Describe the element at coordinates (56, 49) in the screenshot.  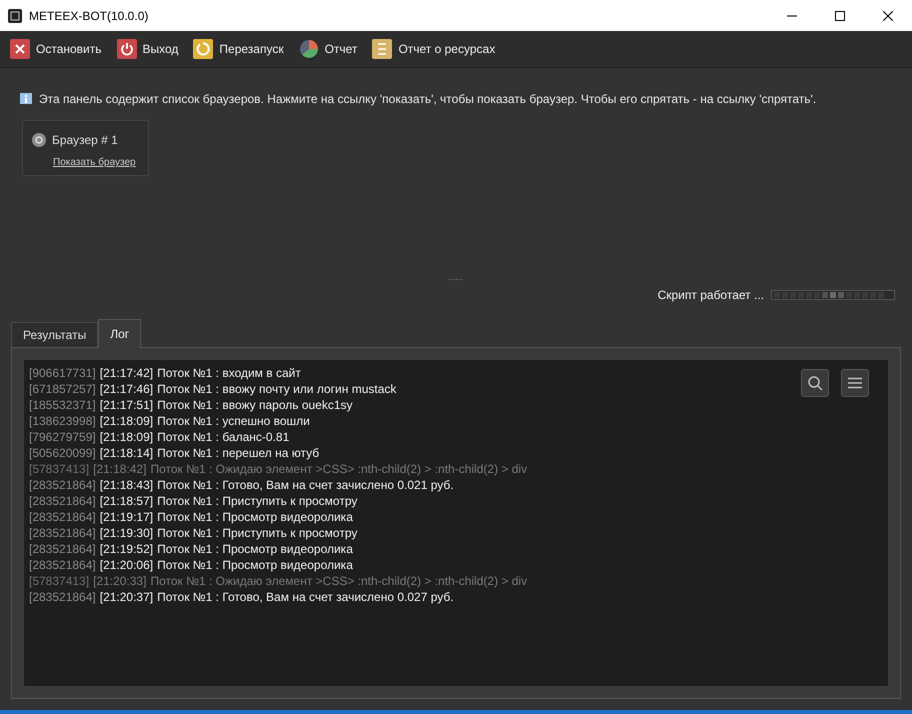
I see `toolbar-button: Остановить` at that location.